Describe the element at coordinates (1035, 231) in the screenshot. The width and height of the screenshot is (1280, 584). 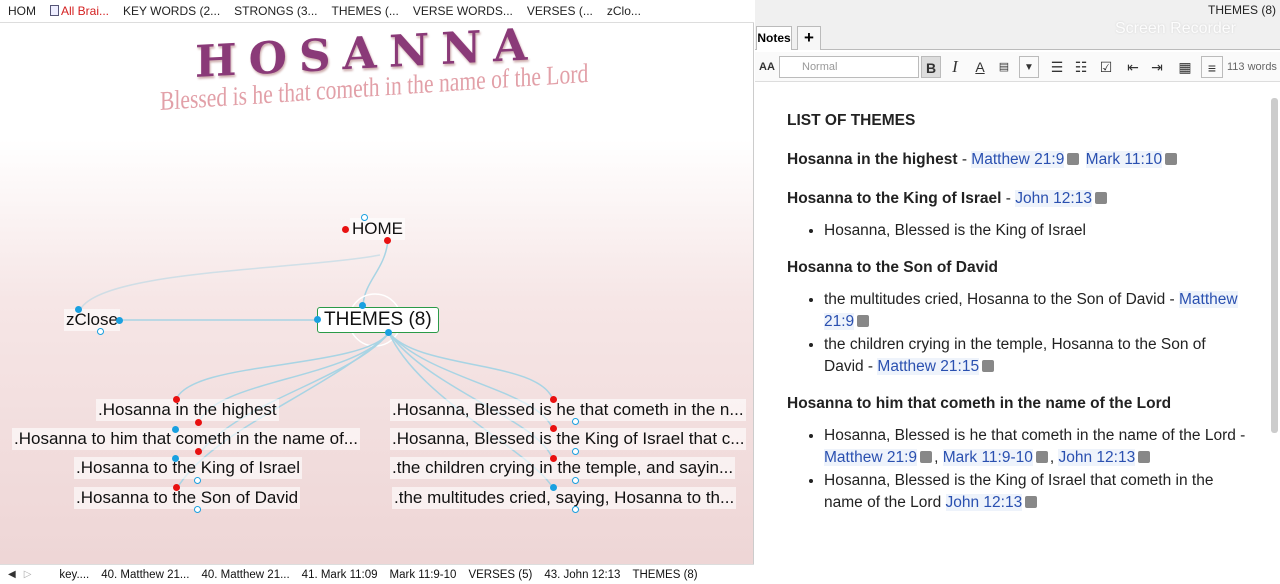
I see `note-bullet: Hosanna, Blessed is the King of Israel` at that location.